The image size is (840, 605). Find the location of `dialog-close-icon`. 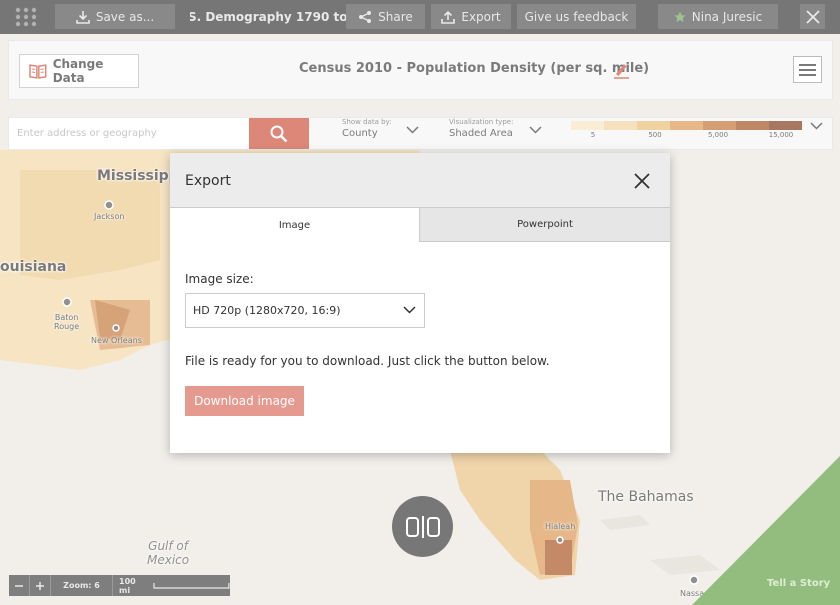

dialog-close-icon is located at coordinates (642, 181).